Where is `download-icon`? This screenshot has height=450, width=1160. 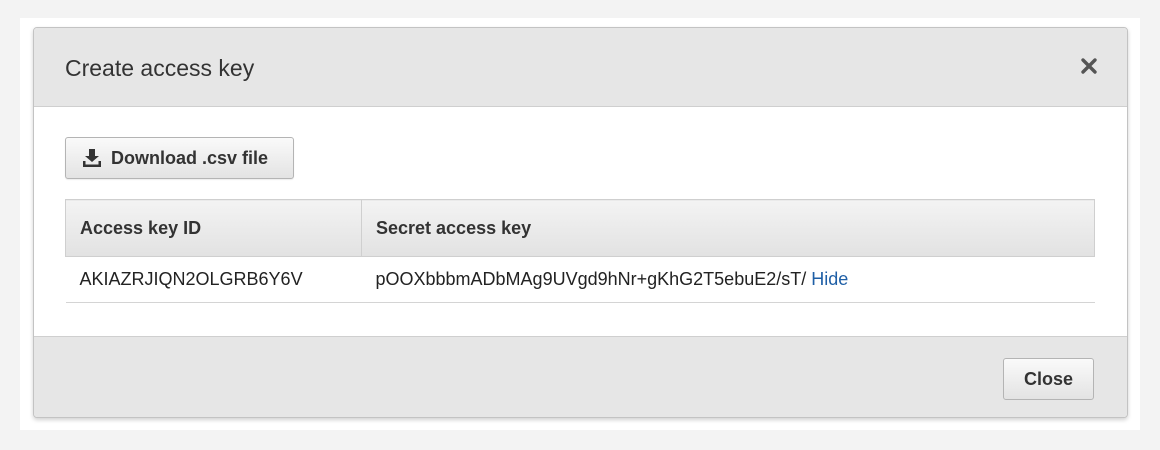
download-icon is located at coordinates (92, 158).